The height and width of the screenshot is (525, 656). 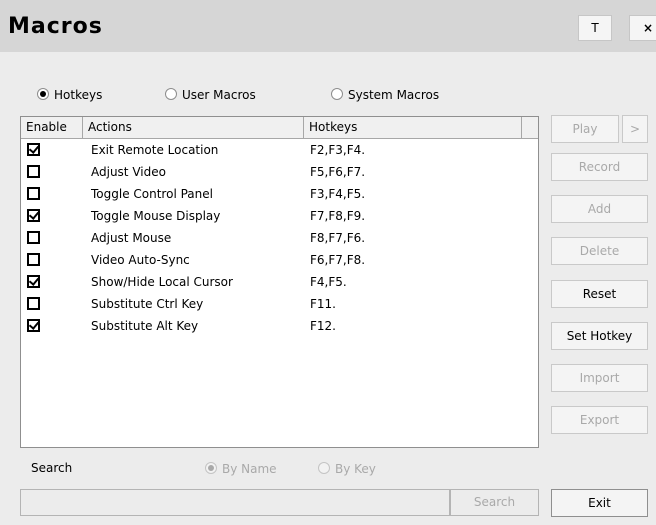 What do you see at coordinates (55, 26) in the screenshot?
I see `window-title: Macros` at bounding box center [55, 26].